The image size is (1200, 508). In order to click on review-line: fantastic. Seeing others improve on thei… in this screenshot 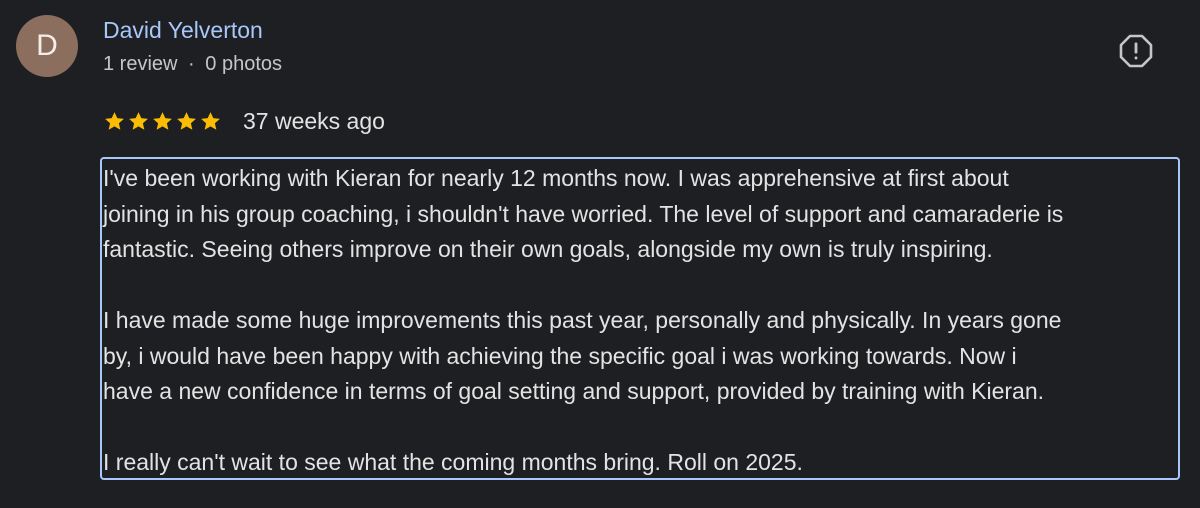, I will do `click(548, 249)`.